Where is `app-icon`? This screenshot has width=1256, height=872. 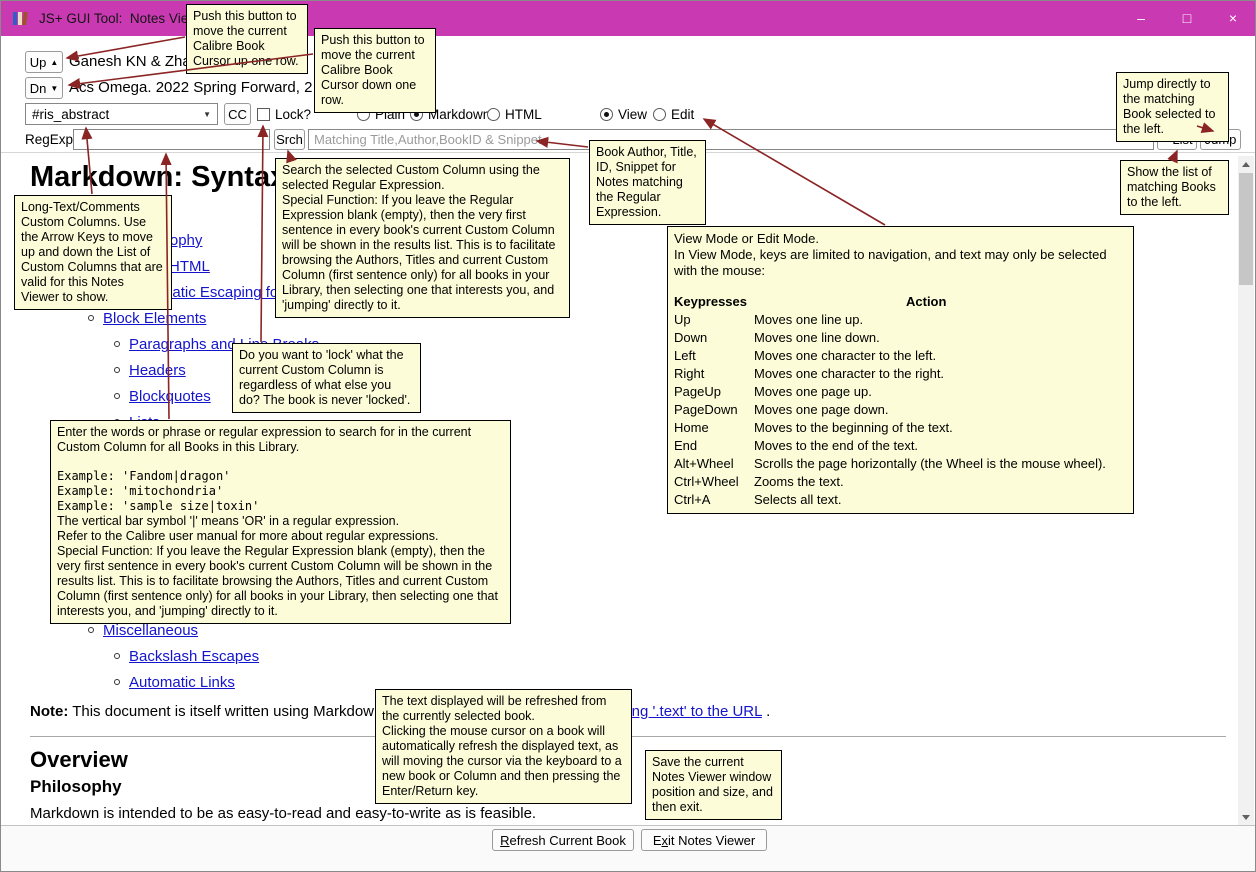
app-icon is located at coordinates (21, 18).